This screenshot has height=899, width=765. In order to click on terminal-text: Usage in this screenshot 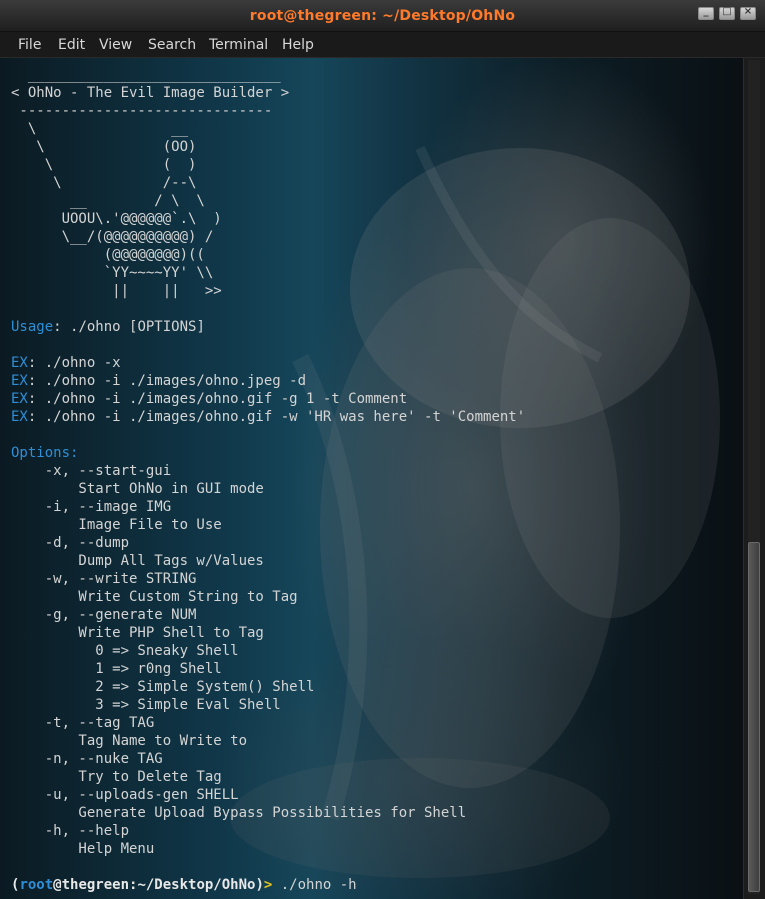, I will do `click(32, 327)`.